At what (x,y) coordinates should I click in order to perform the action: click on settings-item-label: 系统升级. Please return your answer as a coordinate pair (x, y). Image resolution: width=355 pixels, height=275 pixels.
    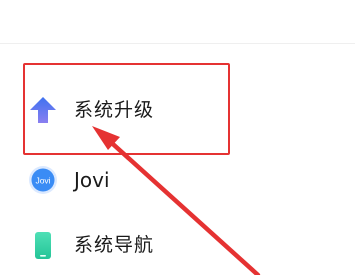
    Looking at the image, I should click on (114, 110).